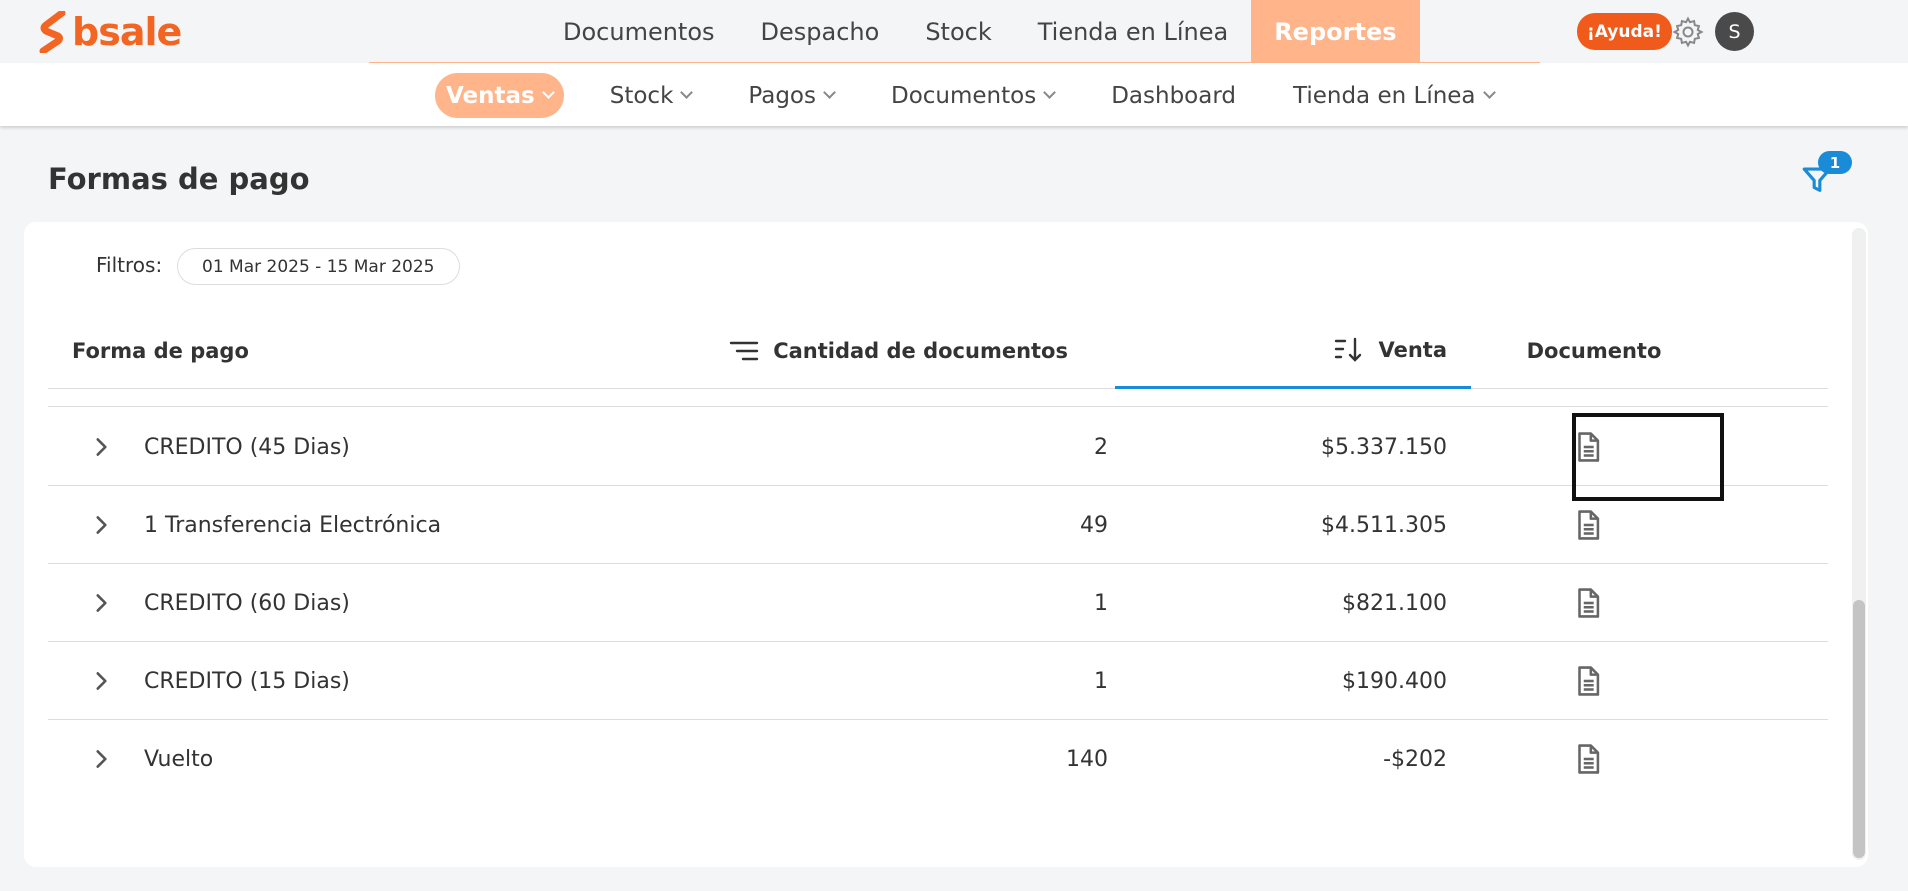 The image size is (1908, 891). What do you see at coordinates (1133, 31) in the screenshot?
I see `main-nav-tienda-en-linea: Tienda en Línea` at bounding box center [1133, 31].